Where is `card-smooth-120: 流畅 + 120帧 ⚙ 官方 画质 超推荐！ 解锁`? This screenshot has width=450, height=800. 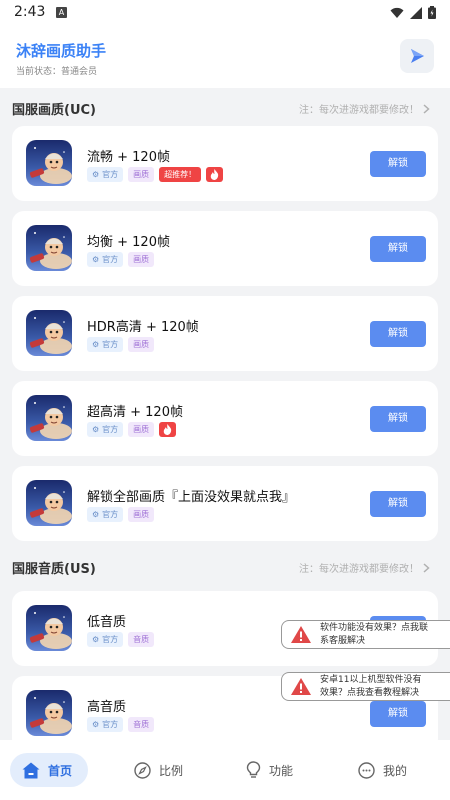 card-smooth-120: 流畅 + 120帧 ⚙ 官方 画质 超推荐！ 解锁 is located at coordinates (225, 163).